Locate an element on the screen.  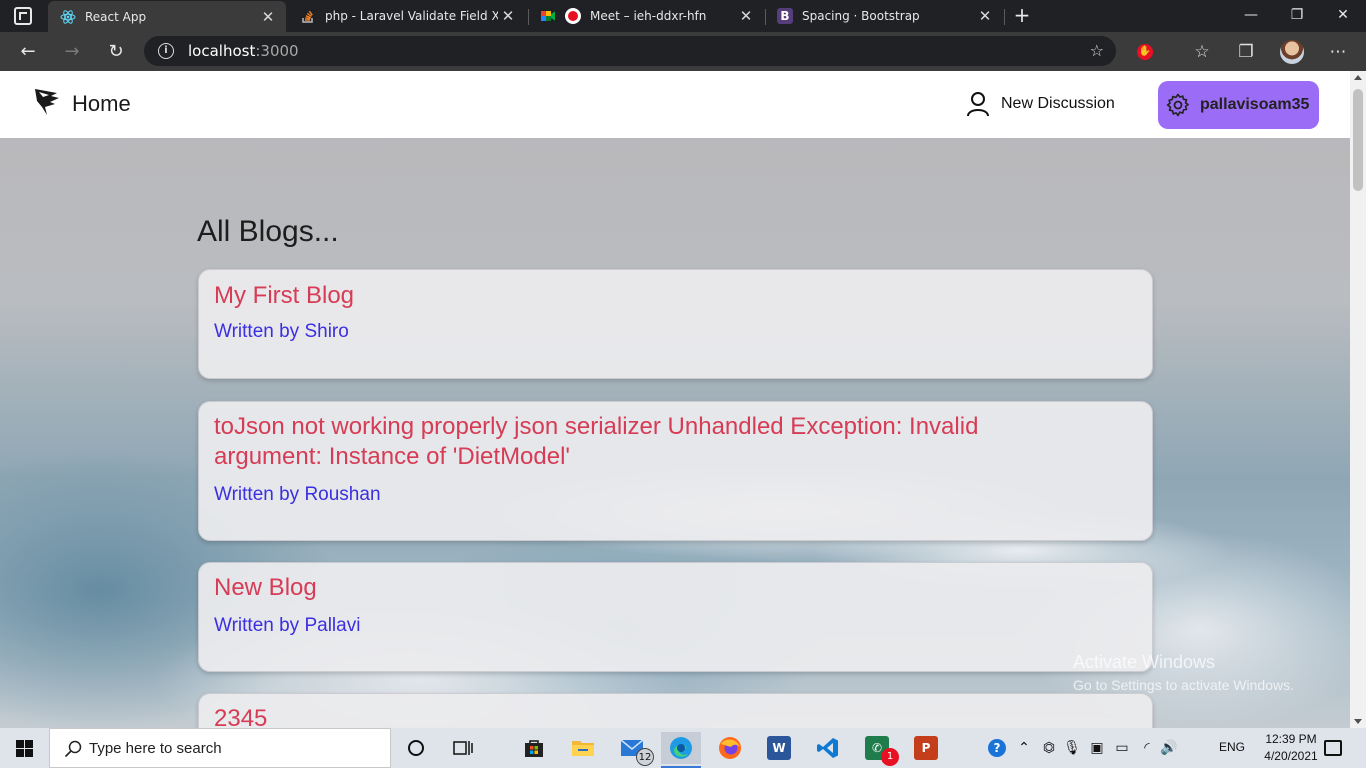
tab-title: React App is located at coordinates (116, 16).